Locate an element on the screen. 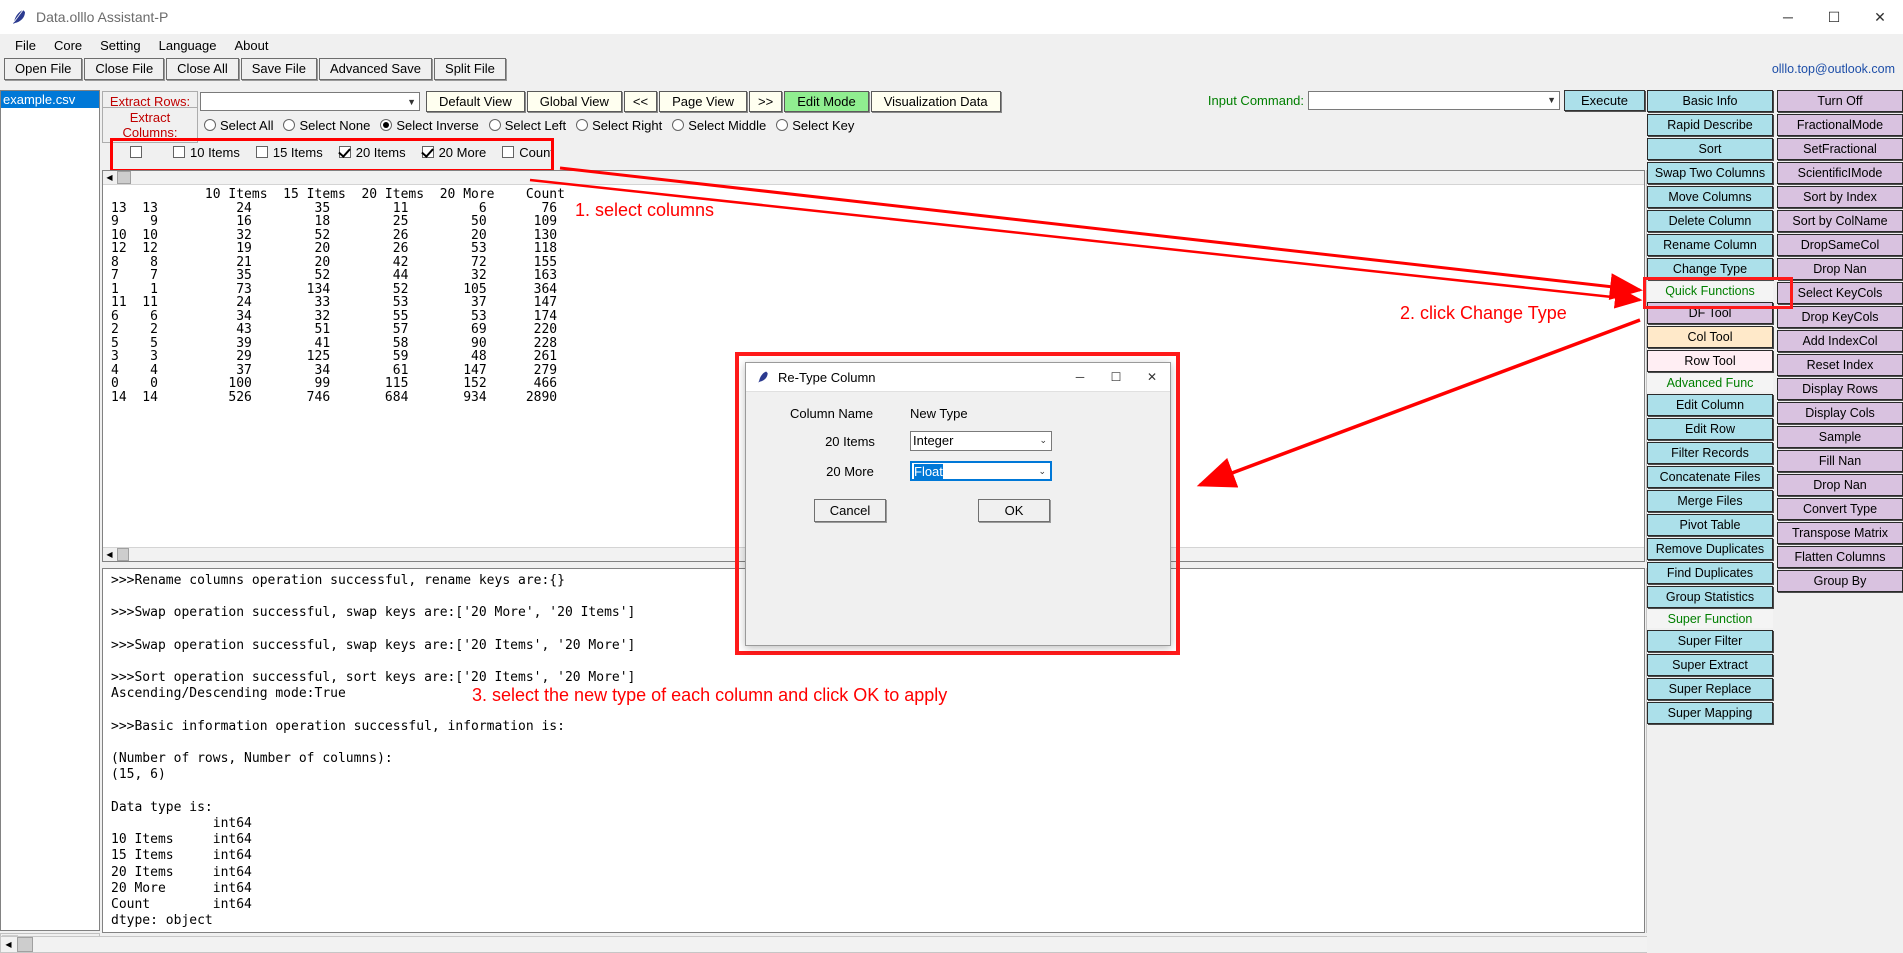  checkbox-count: Count is located at coordinates (528, 152).